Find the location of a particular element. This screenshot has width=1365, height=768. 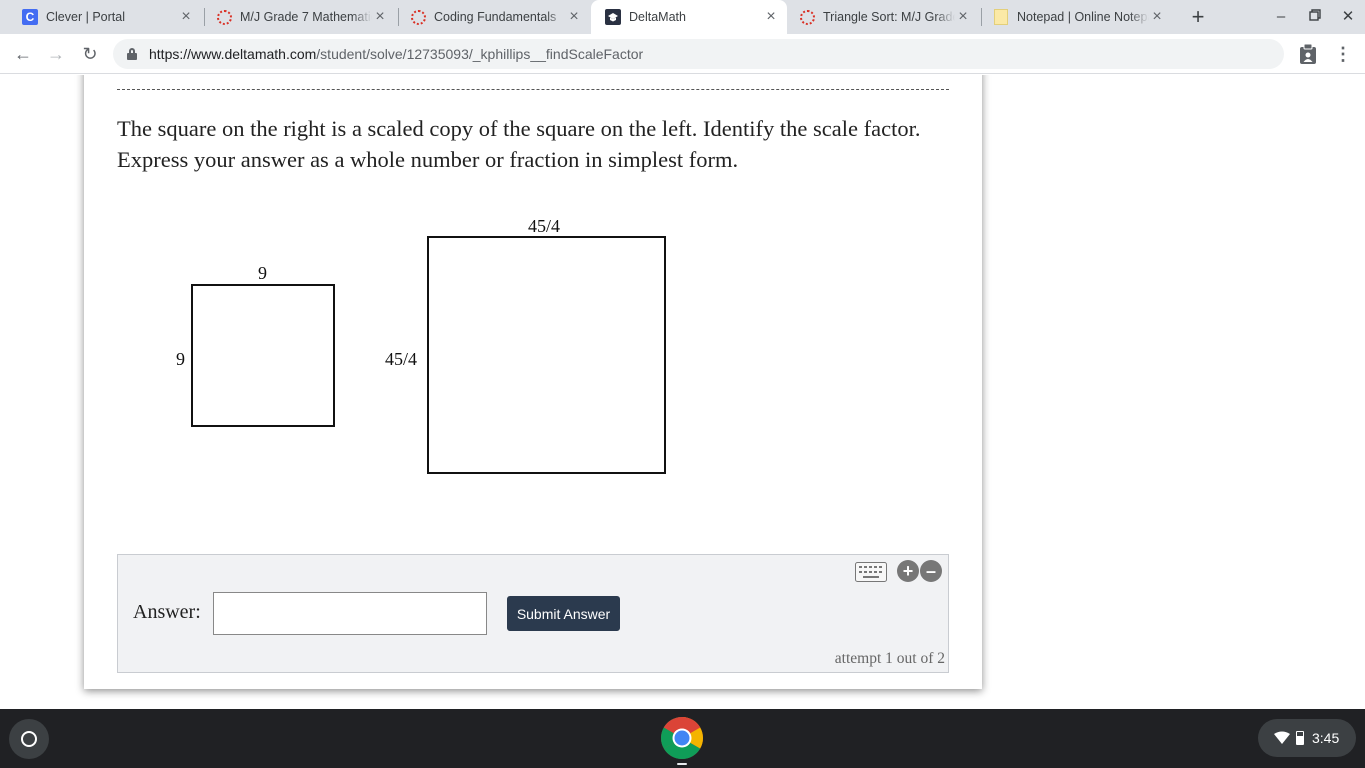

left-square is located at coordinates (263, 355).